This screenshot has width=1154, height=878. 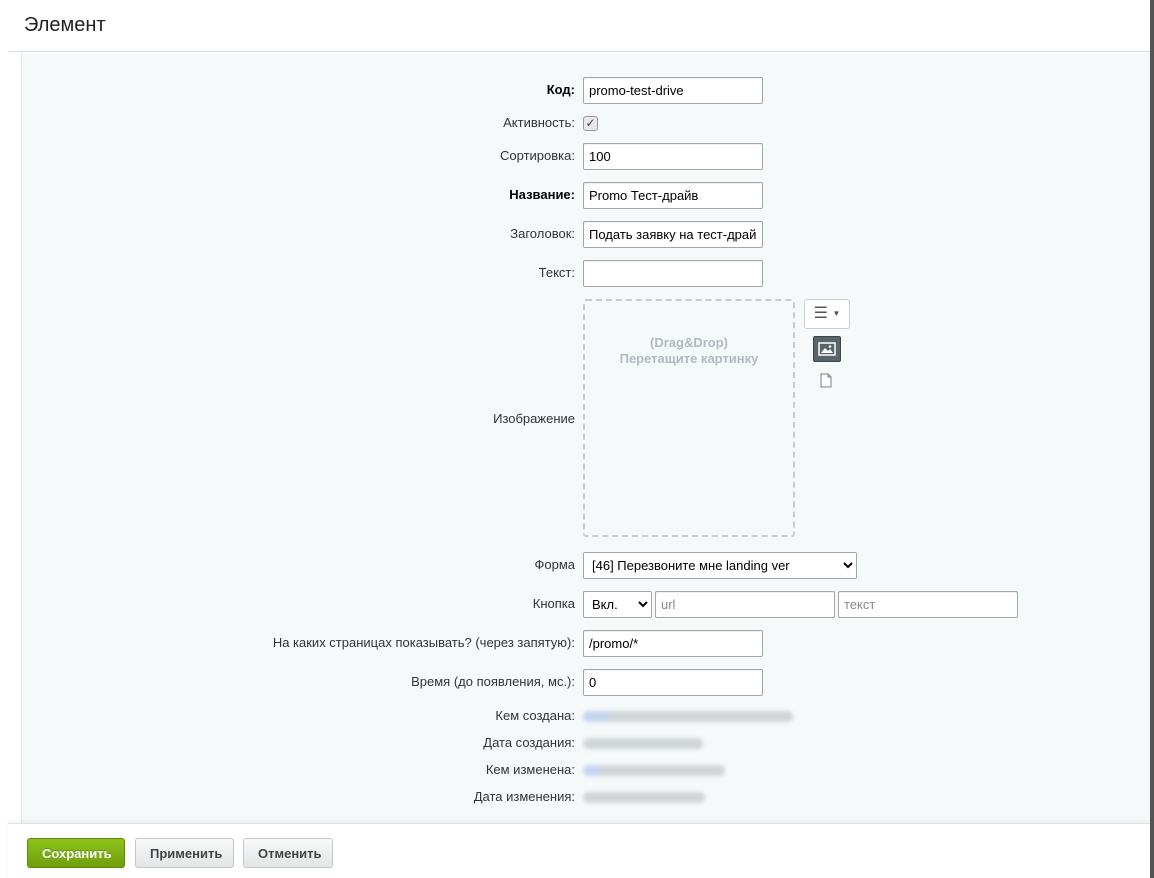 What do you see at coordinates (539, 122) in the screenshot?
I see `active-label: Активность:` at bounding box center [539, 122].